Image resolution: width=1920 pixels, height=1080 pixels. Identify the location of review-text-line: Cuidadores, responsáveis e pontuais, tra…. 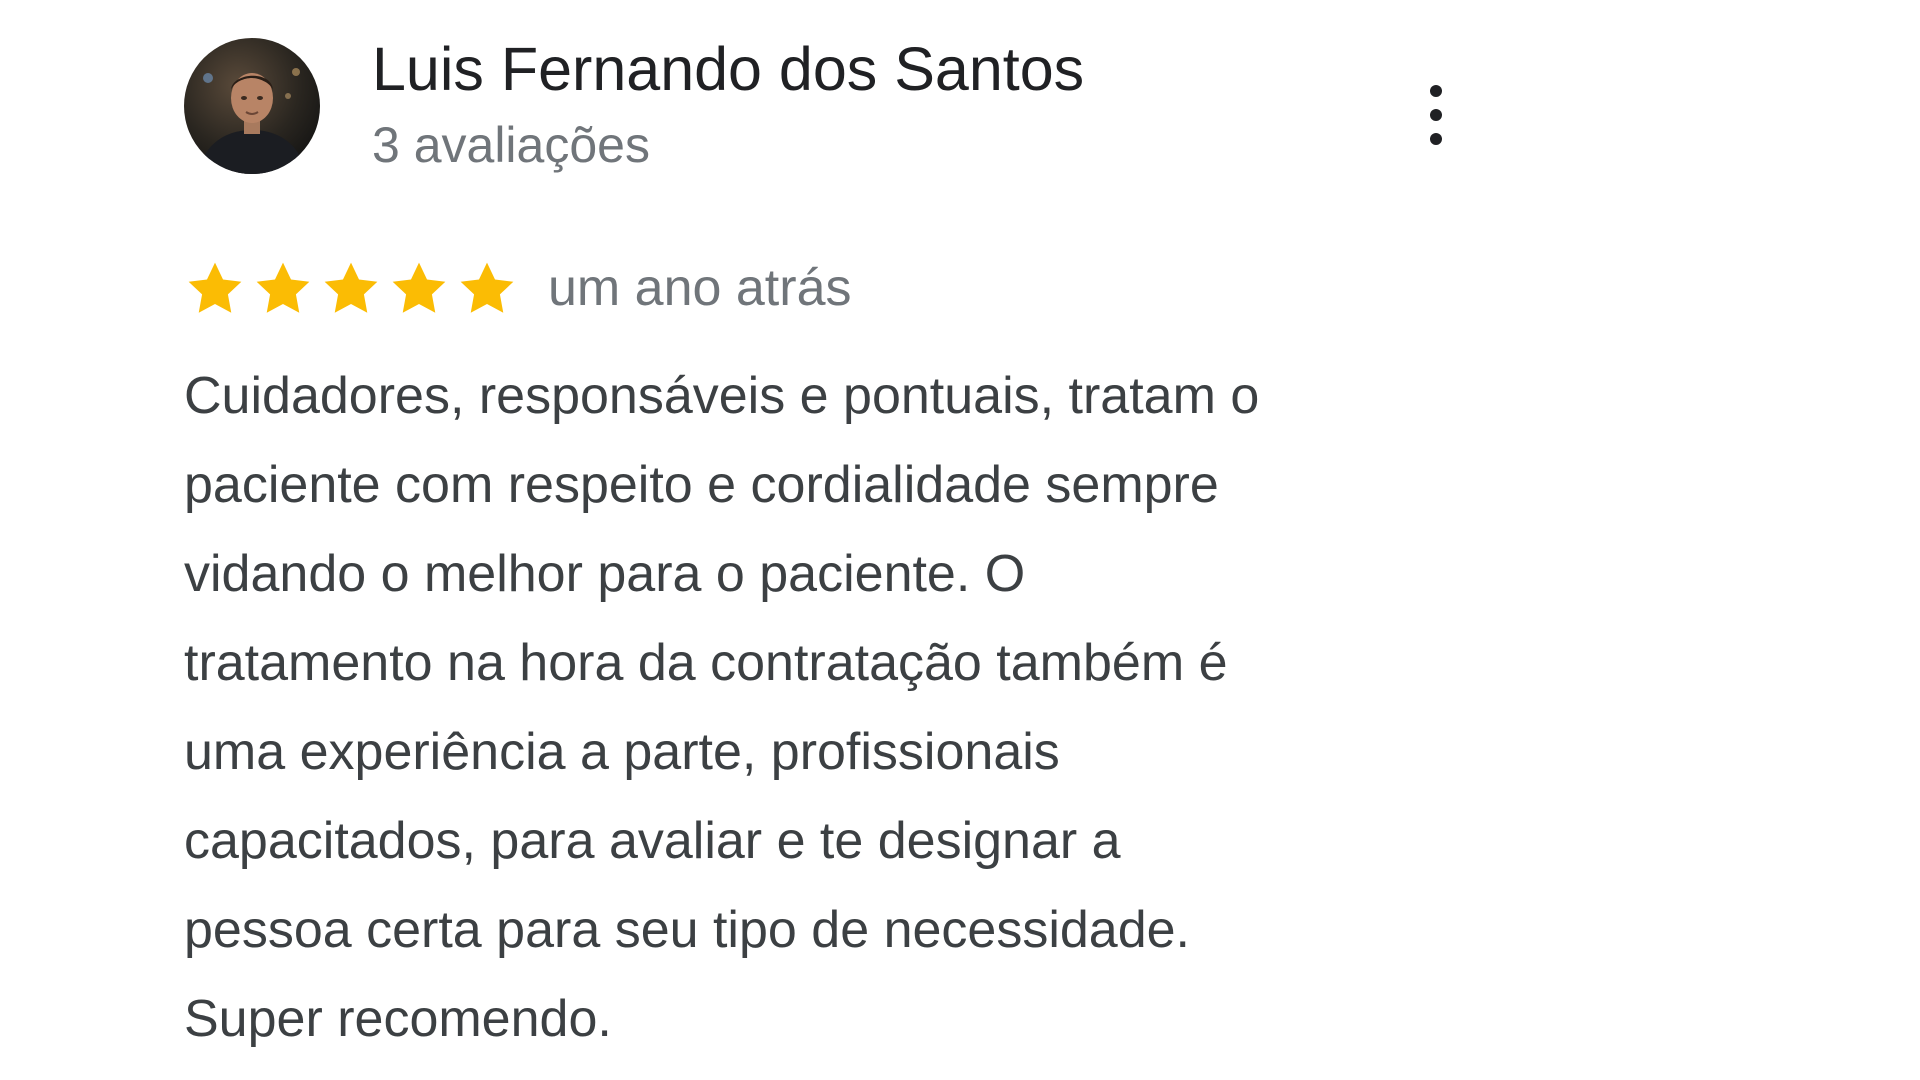
(722, 396).